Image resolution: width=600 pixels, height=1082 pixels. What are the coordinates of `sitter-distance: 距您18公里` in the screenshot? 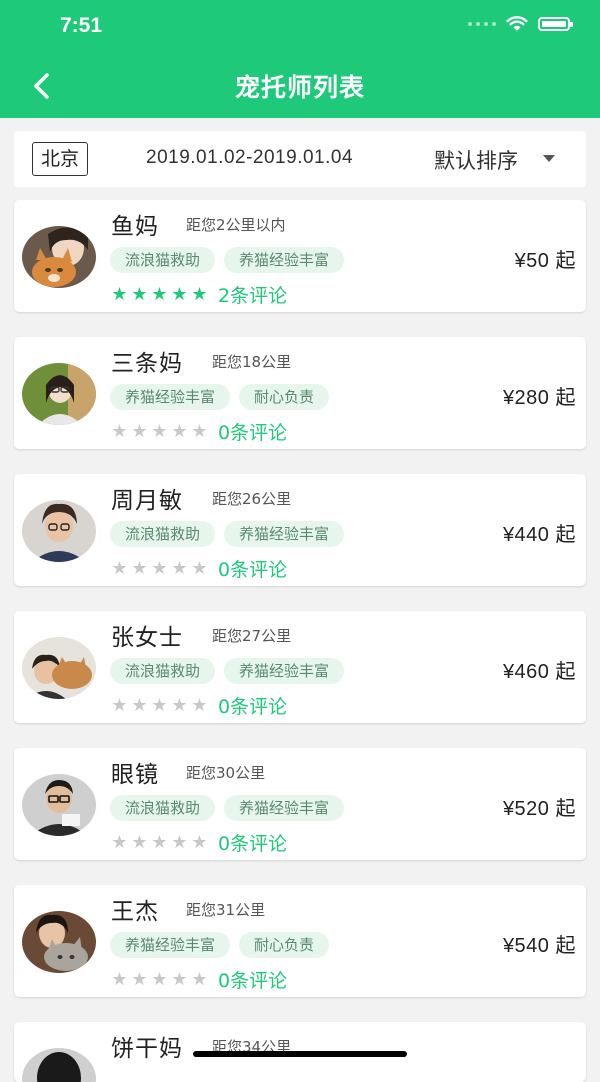 It's located at (252, 362).